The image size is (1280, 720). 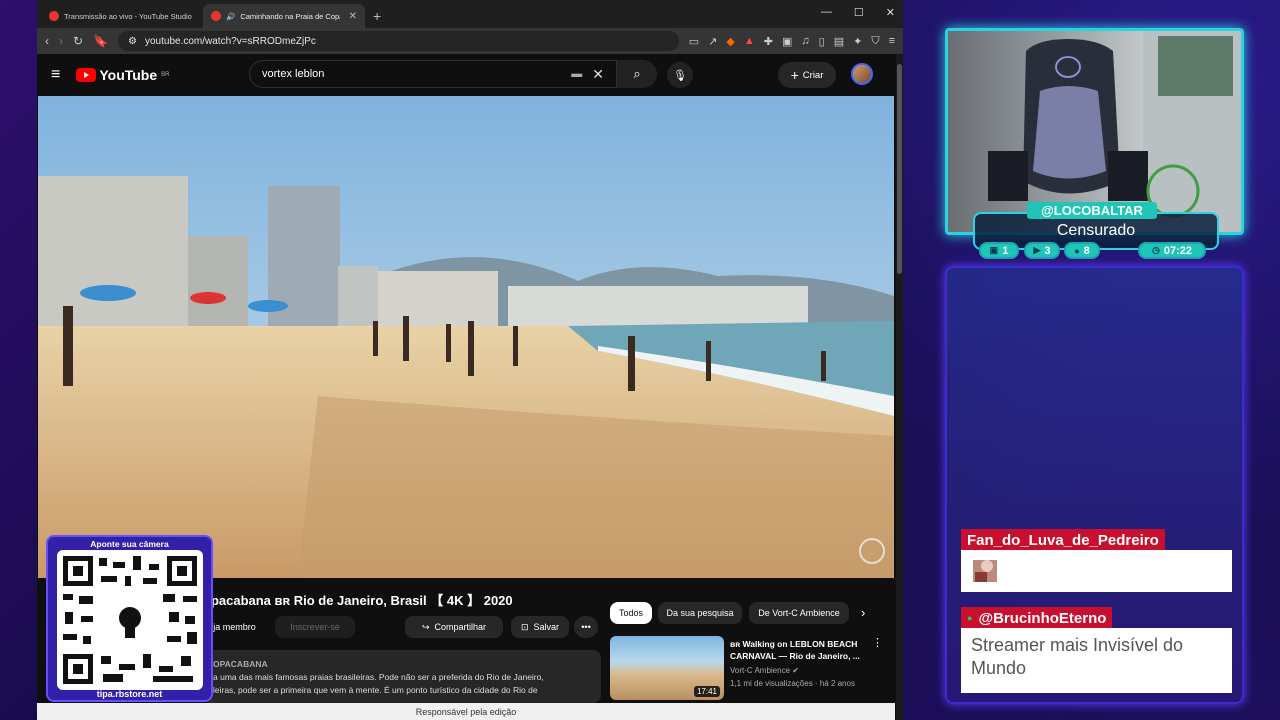 I want to click on chat-username: Fan_do_Luva_de_Pedreiro, so click(x=1063, y=540).